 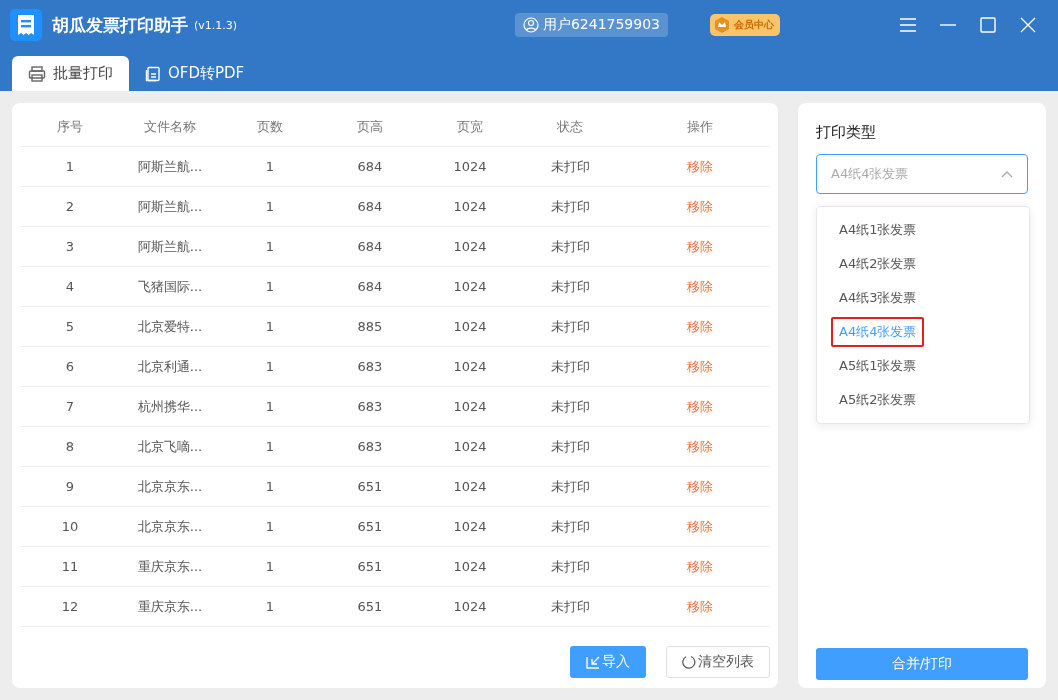 What do you see at coordinates (70, 486) in the screenshot?
I see `table-cell-text: 9` at bounding box center [70, 486].